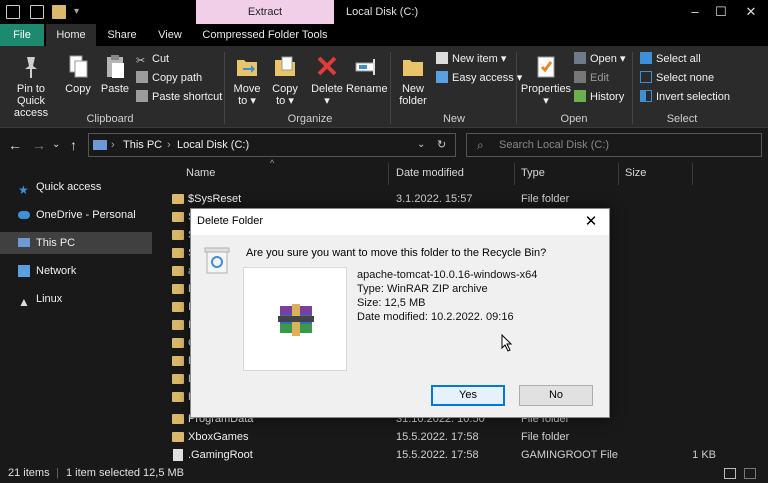  What do you see at coordinates (437, 455) in the screenshot?
I see `file-date: 15.5.2022. 17:58` at bounding box center [437, 455].